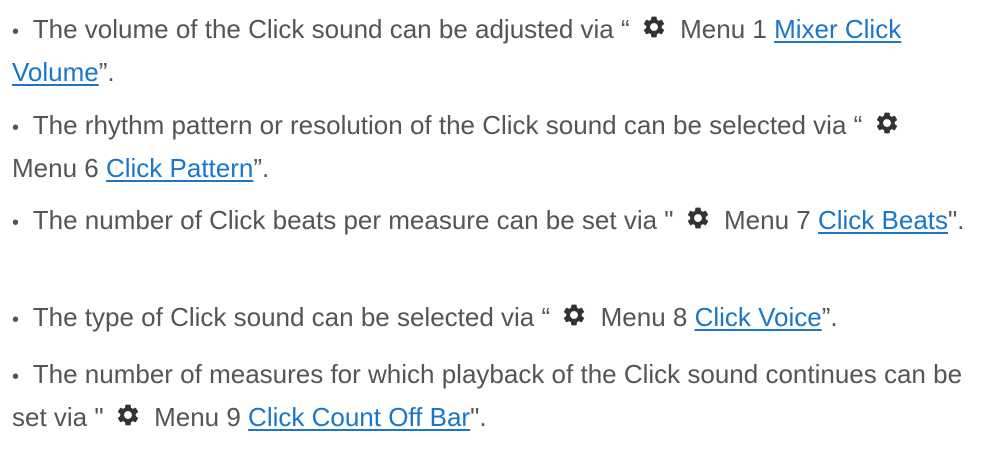 This screenshot has height=472, width=995. Describe the element at coordinates (644, 317) in the screenshot. I see `menu-label: Menu 8` at that location.